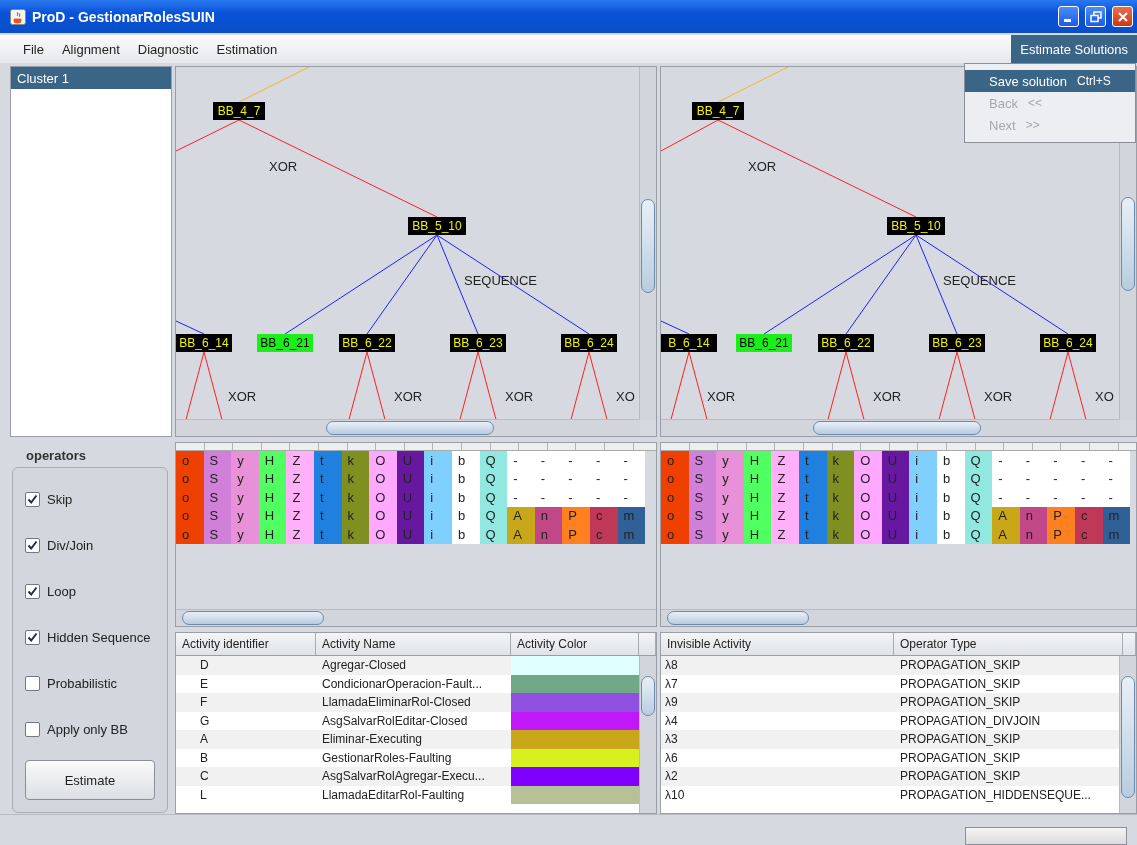 This screenshot has width=1137, height=845. I want to click on column-header: Activity Name, so click(413, 644).